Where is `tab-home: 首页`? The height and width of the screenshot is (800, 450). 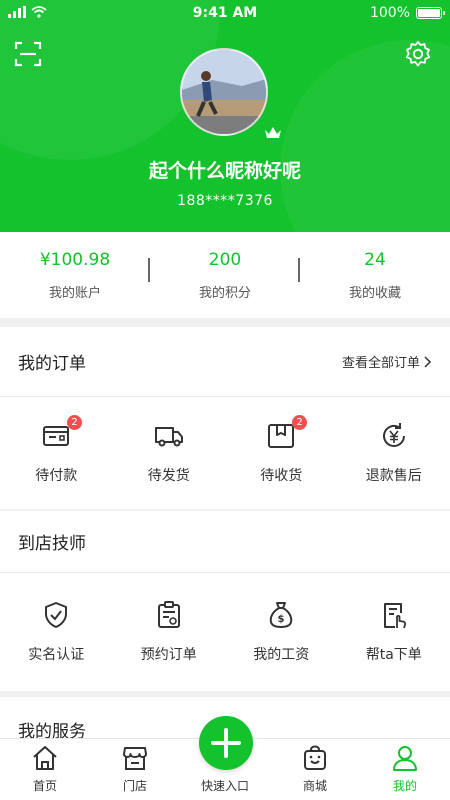 tab-home: 首页 is located at coordinates (45, 769).